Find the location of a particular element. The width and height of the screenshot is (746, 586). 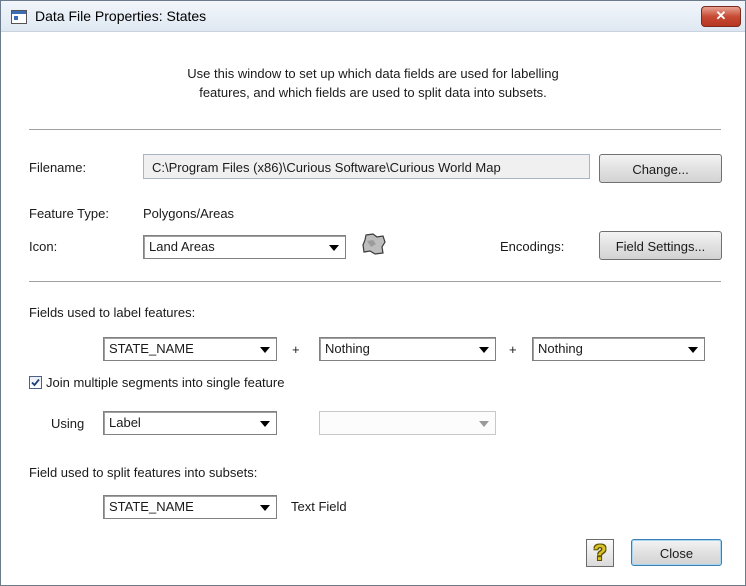

label-field-1-value: STATE_NAME is located at coordinates (151, 348).